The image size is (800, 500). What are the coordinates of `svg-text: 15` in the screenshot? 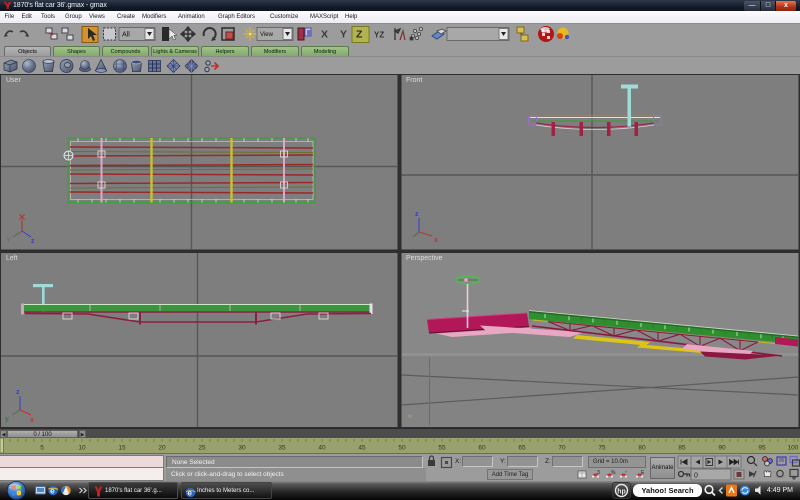 It's located at (122, 448).